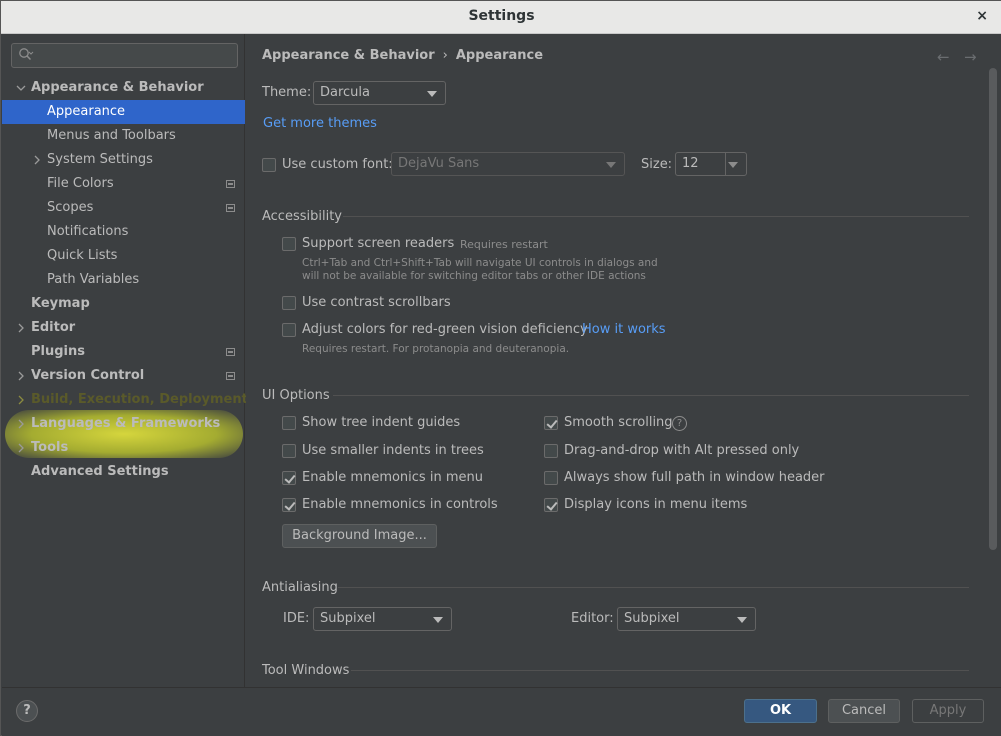 The image size is (1001, 736). What do you see at coordinates (123, 208) in the screenshot?
I see `sidebar-item-scopes: Scopes` at bounding box center [123, 208].